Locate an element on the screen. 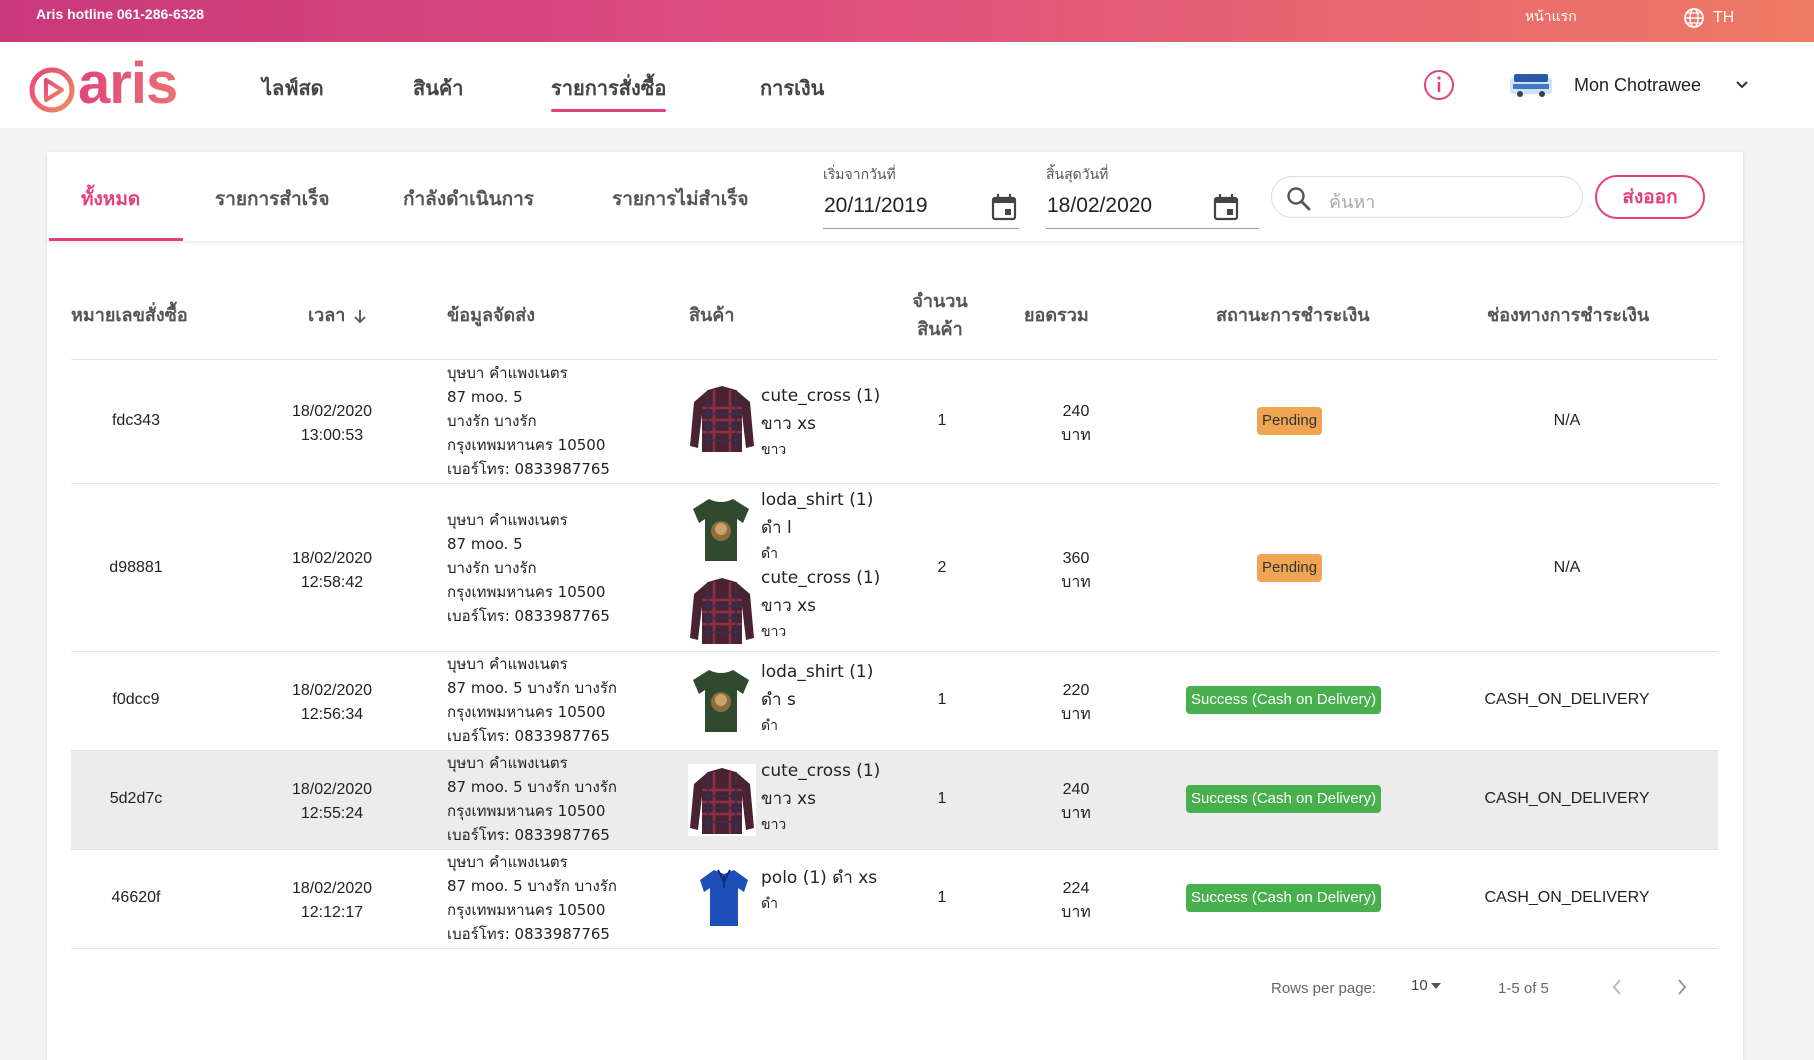 The width and height of the screenshot is (1814, 1060). order-time: 18/02/2020 12:55:24 is located at coordinates (332, 801).